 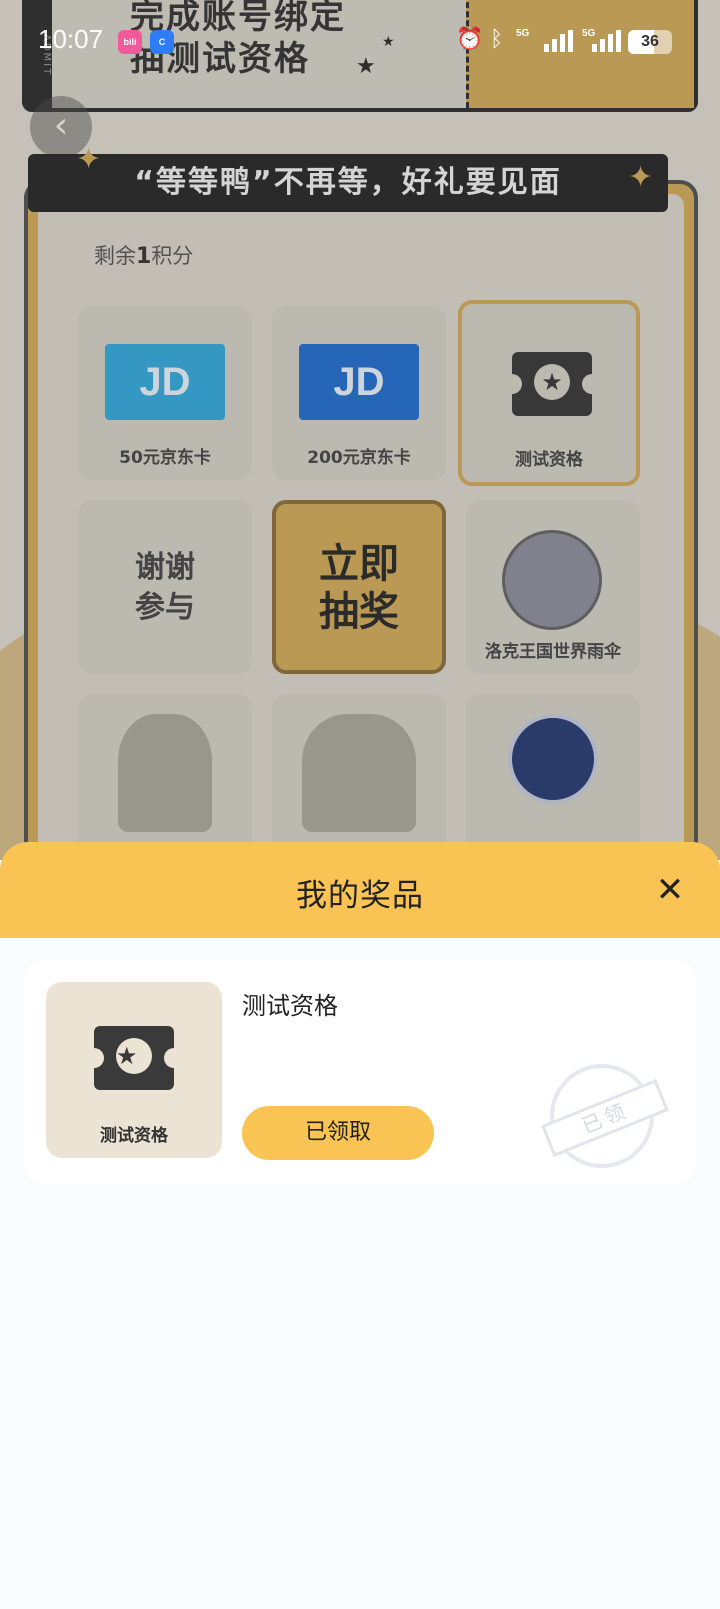 I want to click on alarm-icon: ⏰, so click(x=470, y=38).